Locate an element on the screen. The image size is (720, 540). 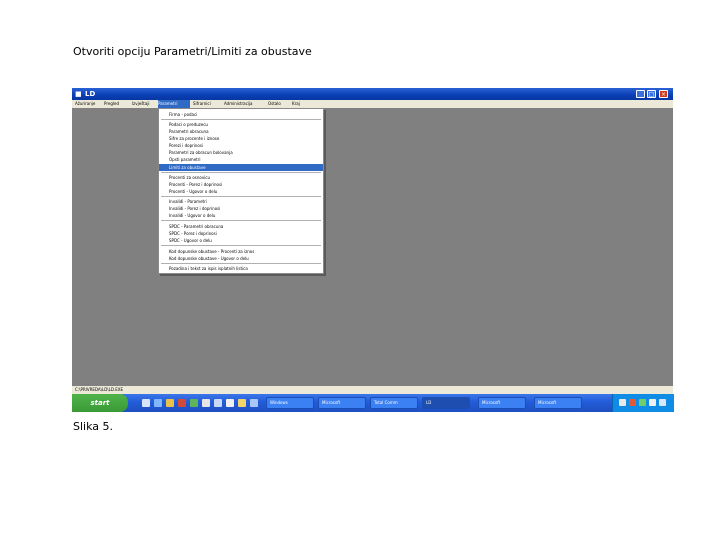
menu-ostalo: Ostalo is located at coordinates (274, 104).